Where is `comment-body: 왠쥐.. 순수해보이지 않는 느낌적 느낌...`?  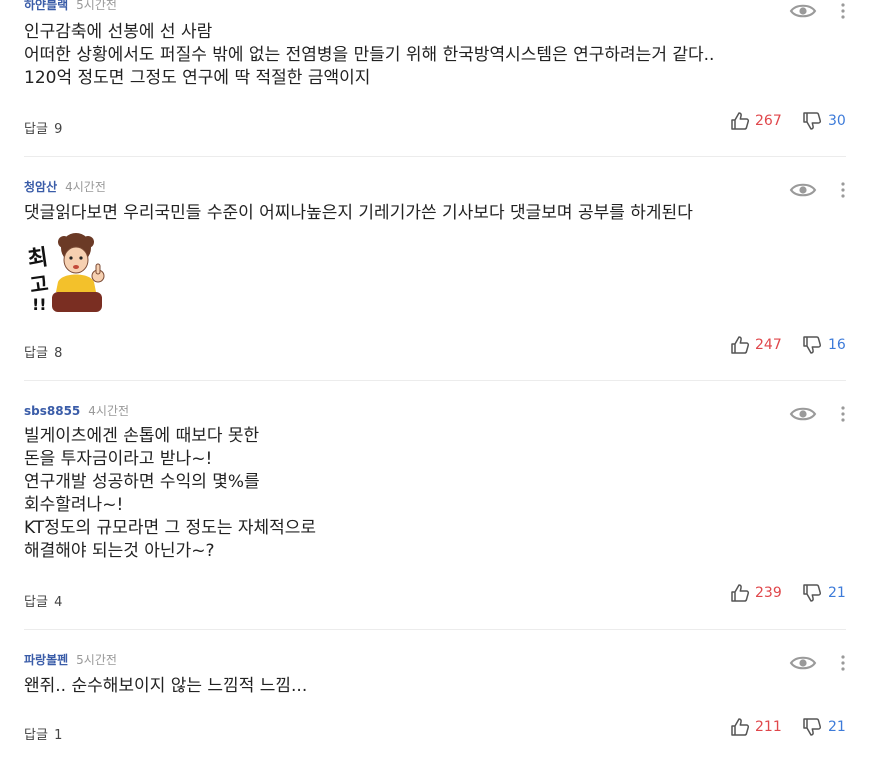
comment-body: 왠쥐.. 순수해보이지 않는 느낌적 느낌... is located at coordinates (165, 686).